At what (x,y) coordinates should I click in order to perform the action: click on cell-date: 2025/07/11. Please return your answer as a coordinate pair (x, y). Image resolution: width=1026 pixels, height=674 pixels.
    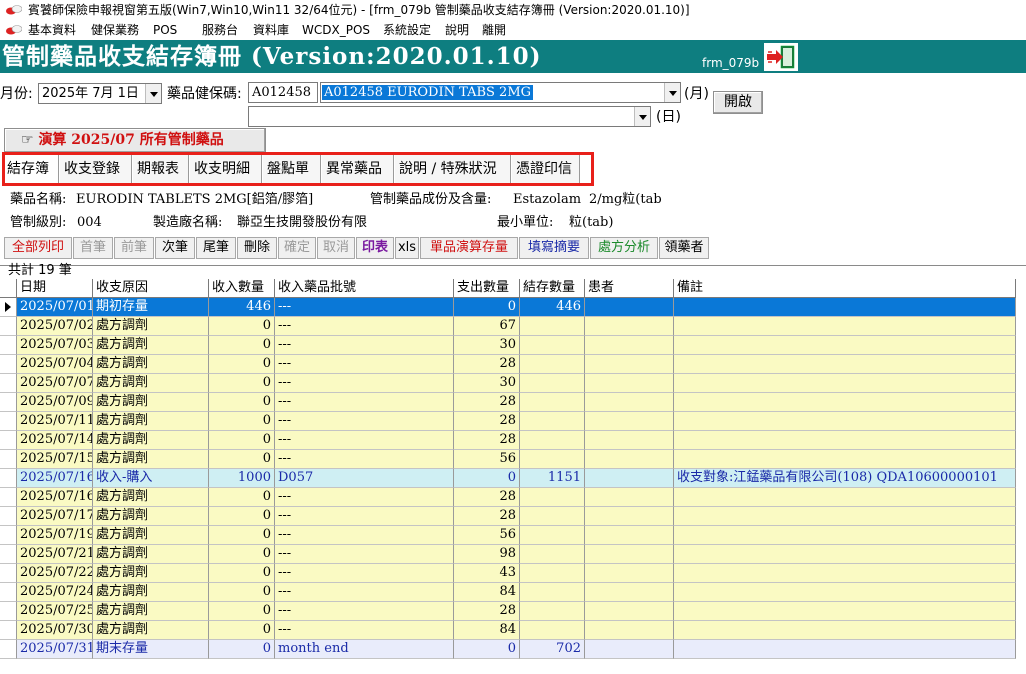
    Looking at the image, I should click on (55, 421).